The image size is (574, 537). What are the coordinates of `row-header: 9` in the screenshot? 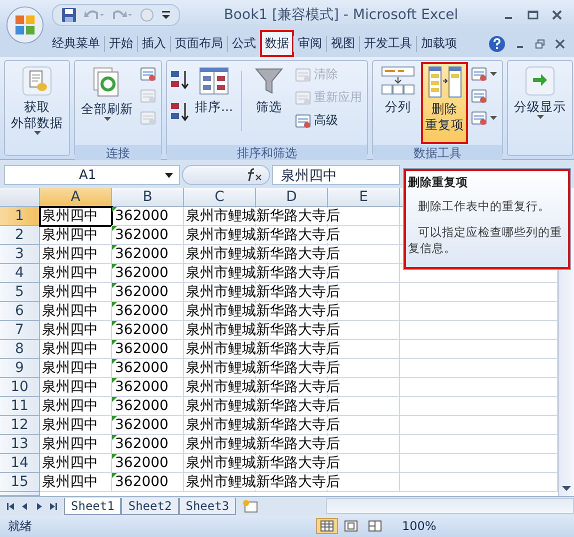 It's located at (20, 368).